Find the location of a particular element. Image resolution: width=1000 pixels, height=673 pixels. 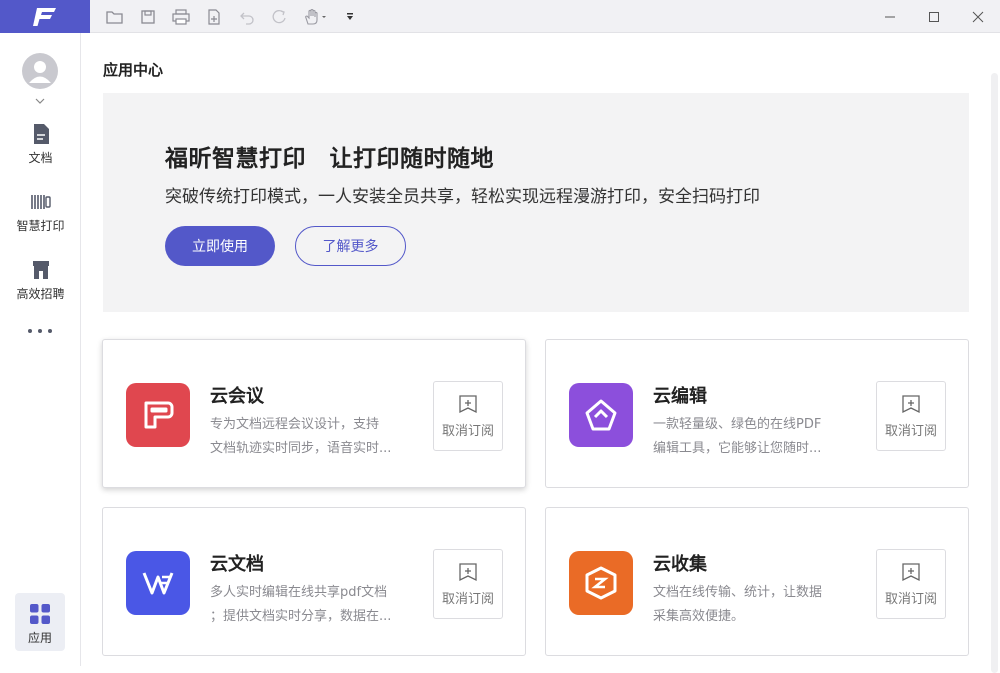

new-document-icon is located at coordinates (213, 16).